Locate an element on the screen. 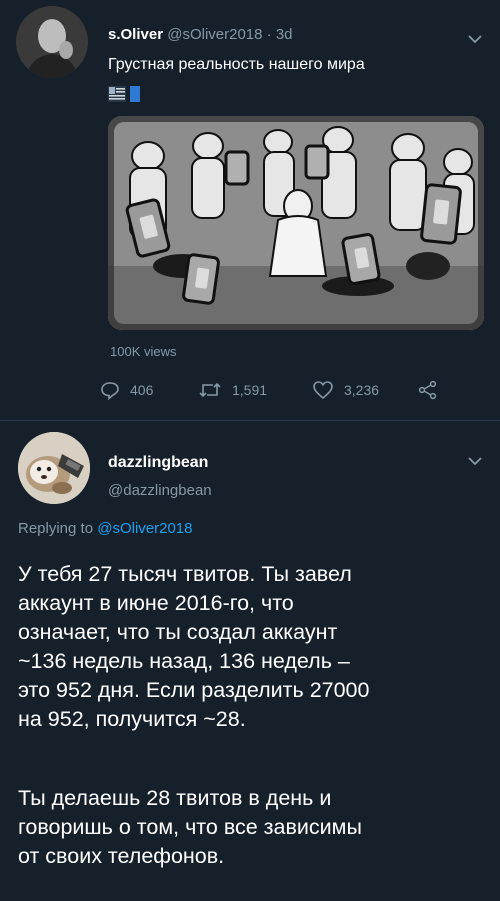 This screenshot has width=500, height=901. display-name: dazzlingbean is located at coordinates (158, 463).